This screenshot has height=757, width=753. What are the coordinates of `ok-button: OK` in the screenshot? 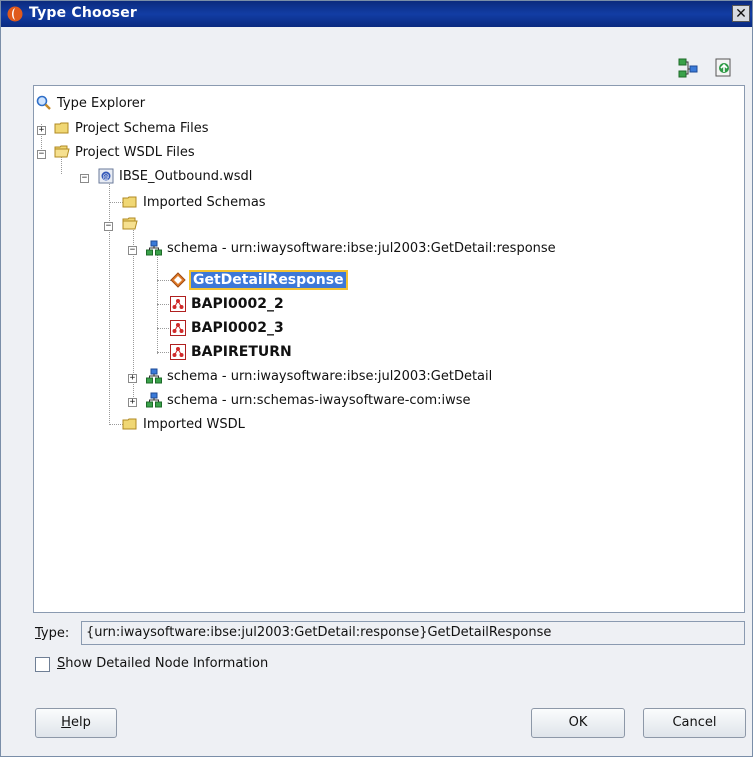 It's located at (578, 723).